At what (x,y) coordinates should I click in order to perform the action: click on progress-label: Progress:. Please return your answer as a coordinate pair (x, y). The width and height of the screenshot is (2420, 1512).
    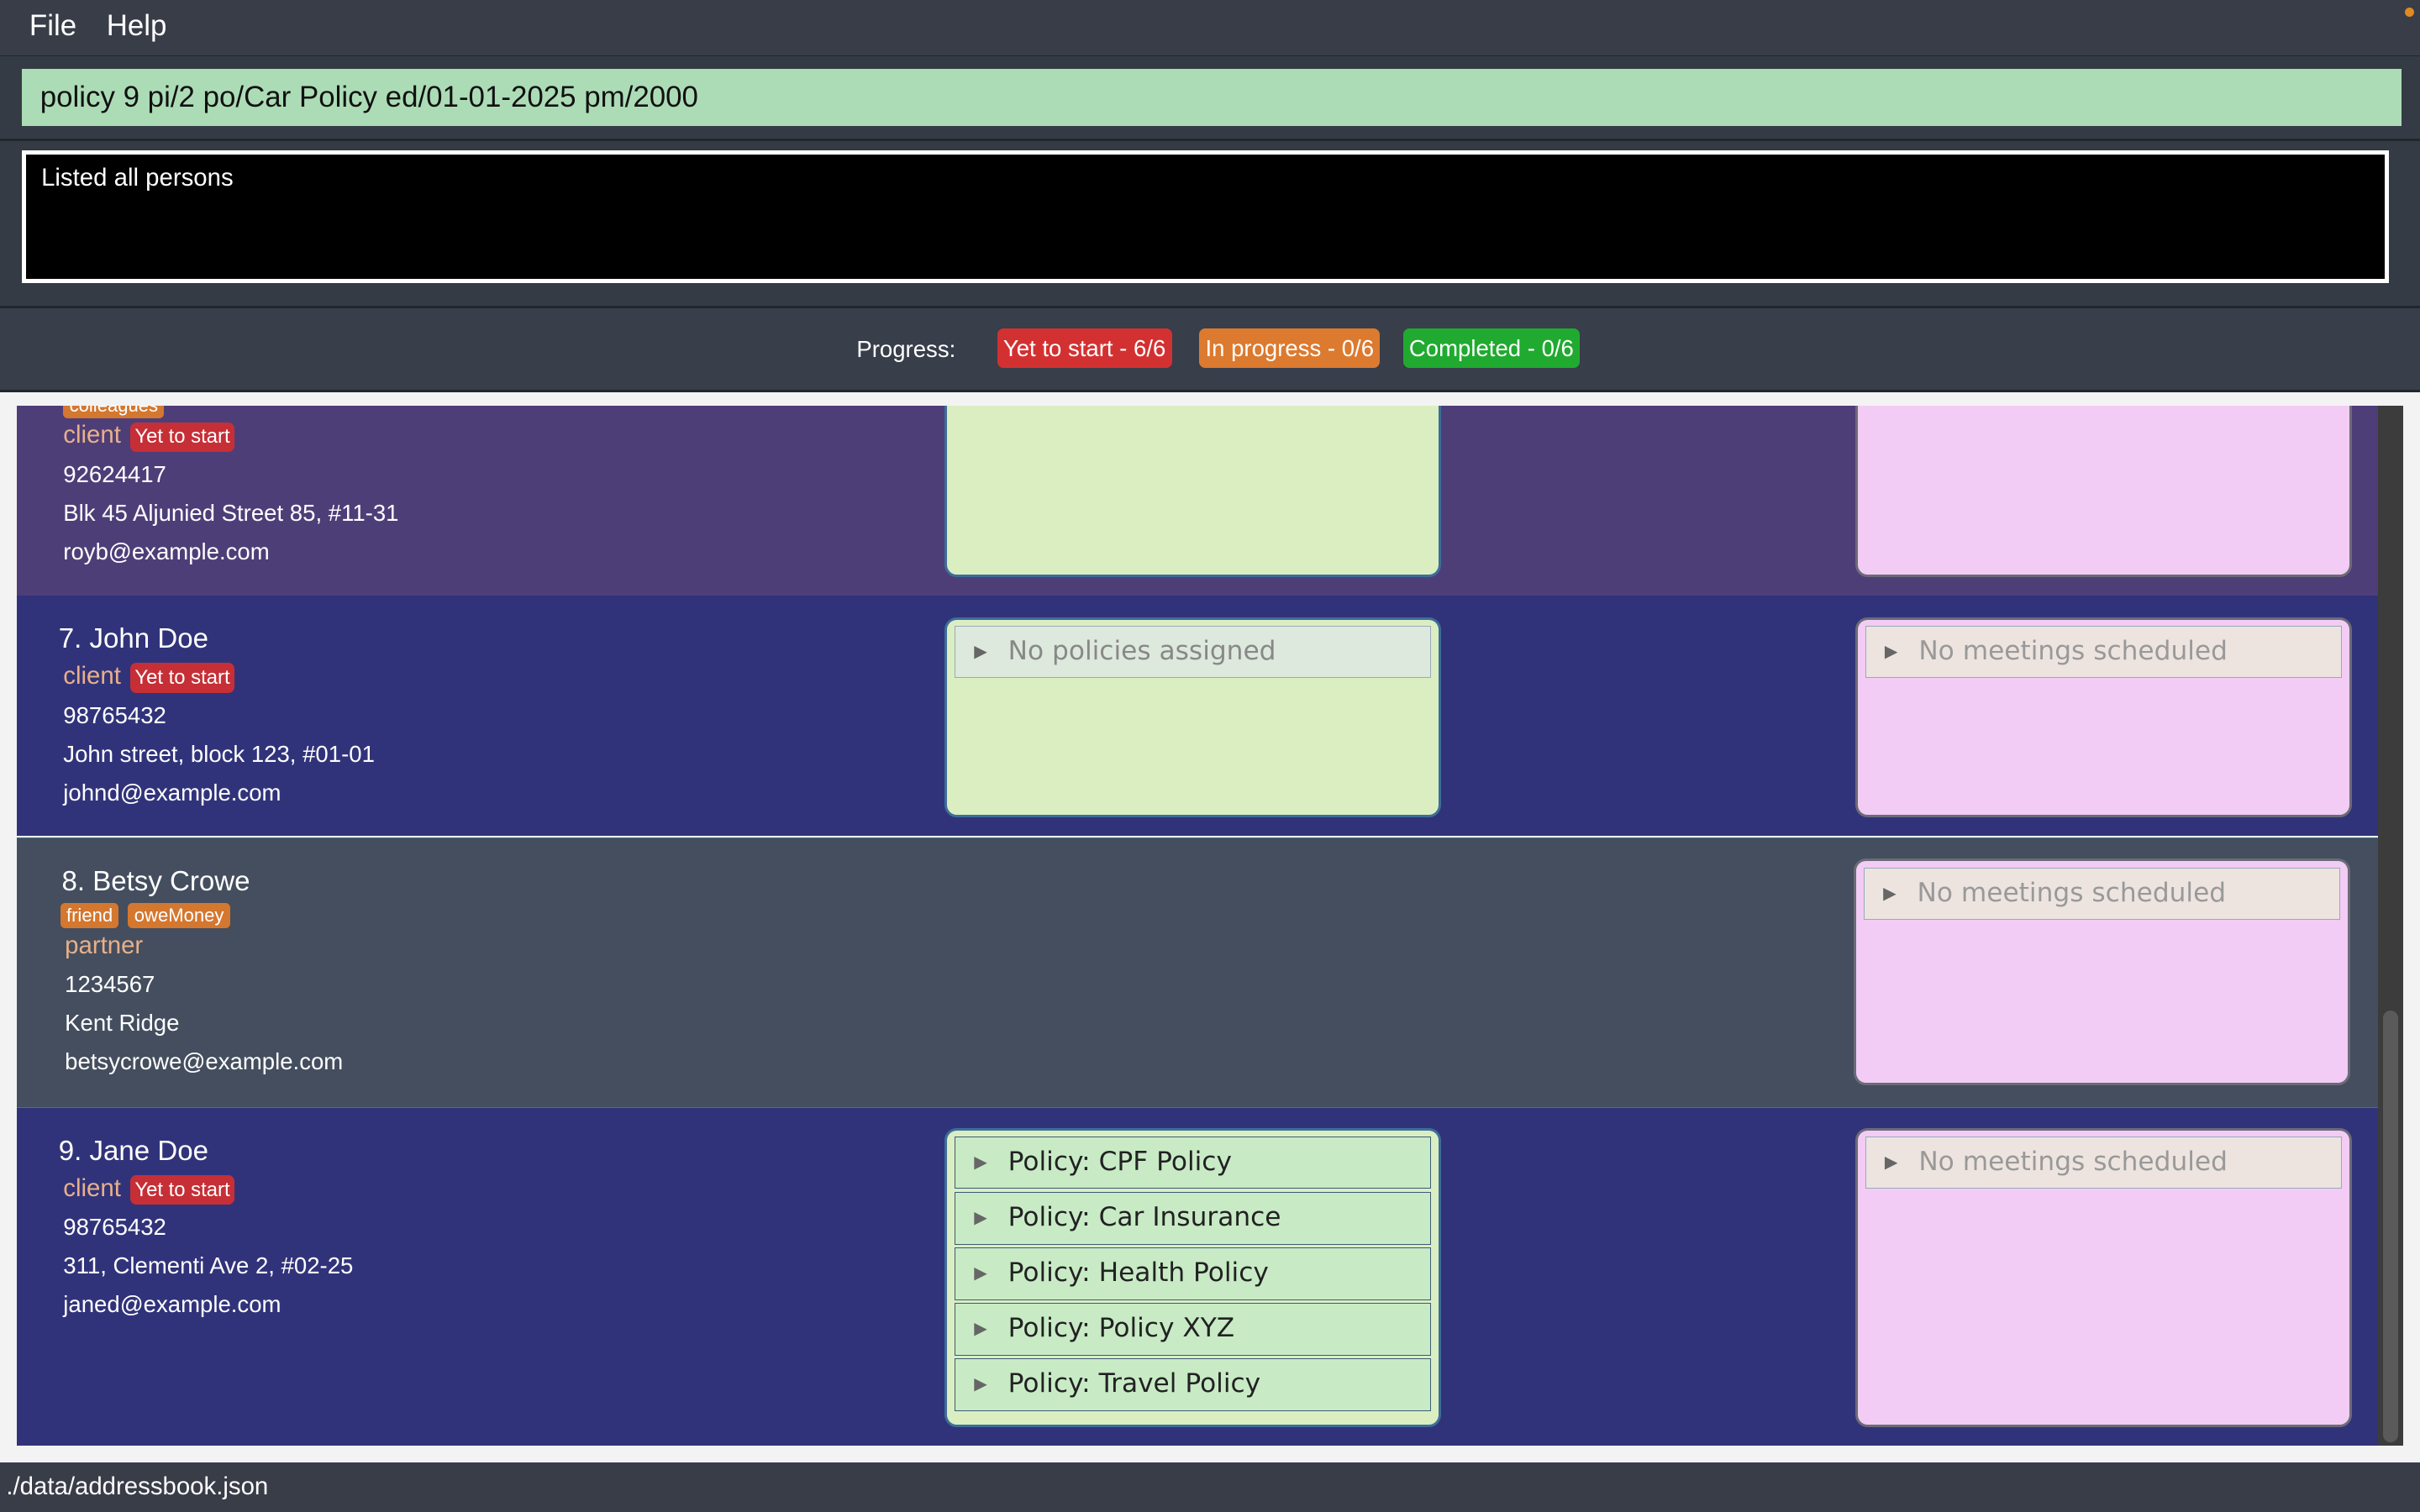
    Looking at the image, I should click on (906, 348).